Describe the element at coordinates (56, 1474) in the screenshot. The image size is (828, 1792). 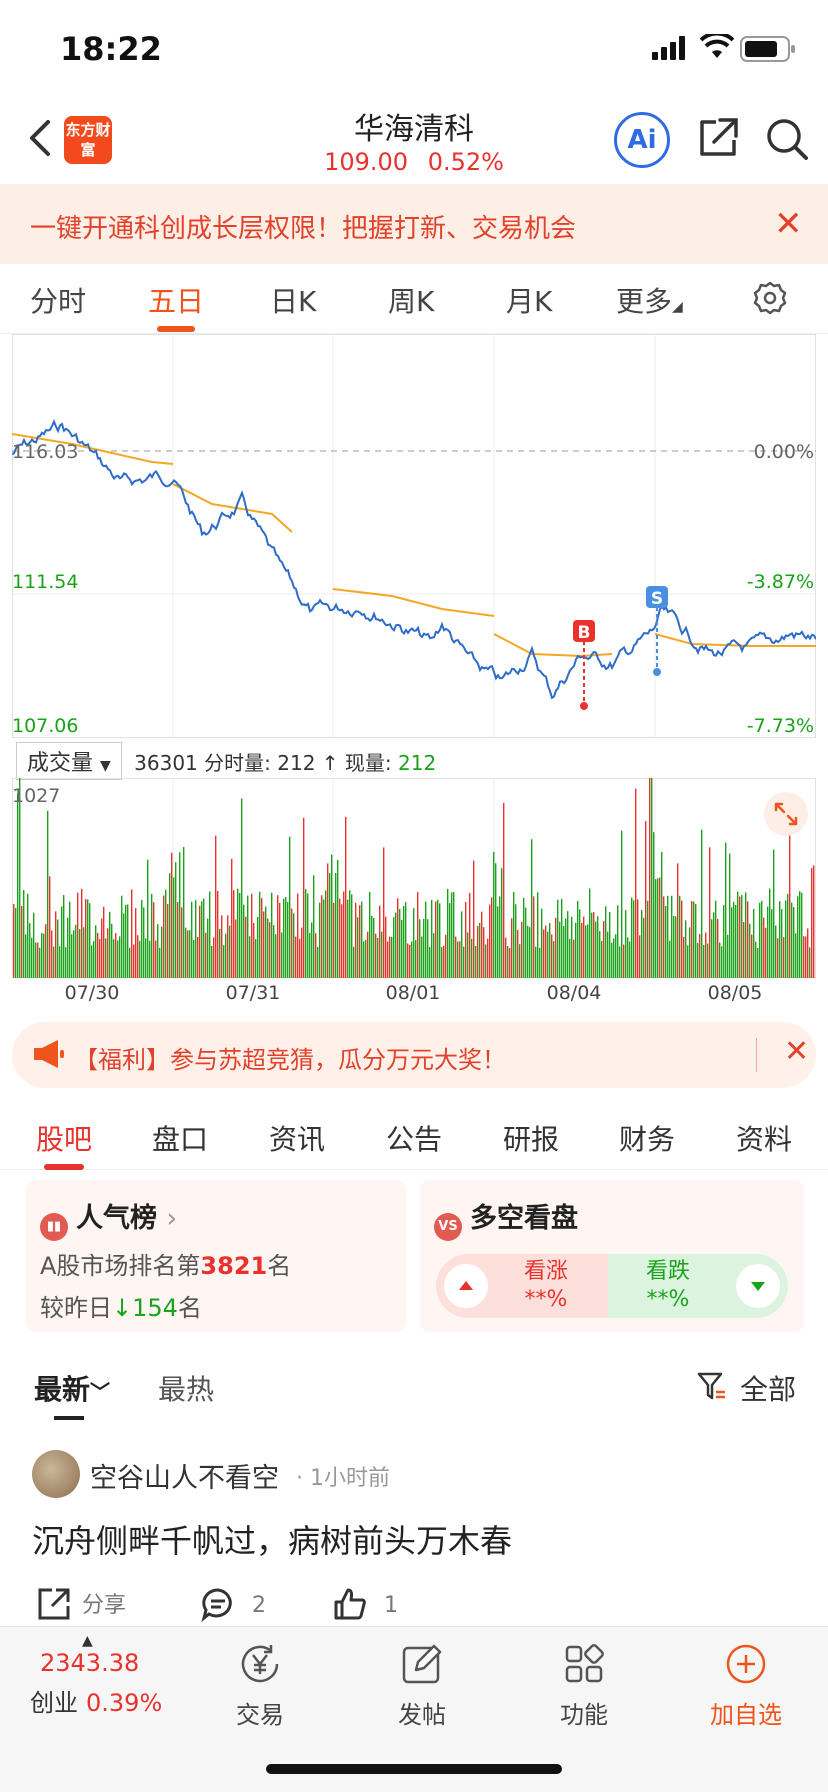
I see `avatar` at that location.